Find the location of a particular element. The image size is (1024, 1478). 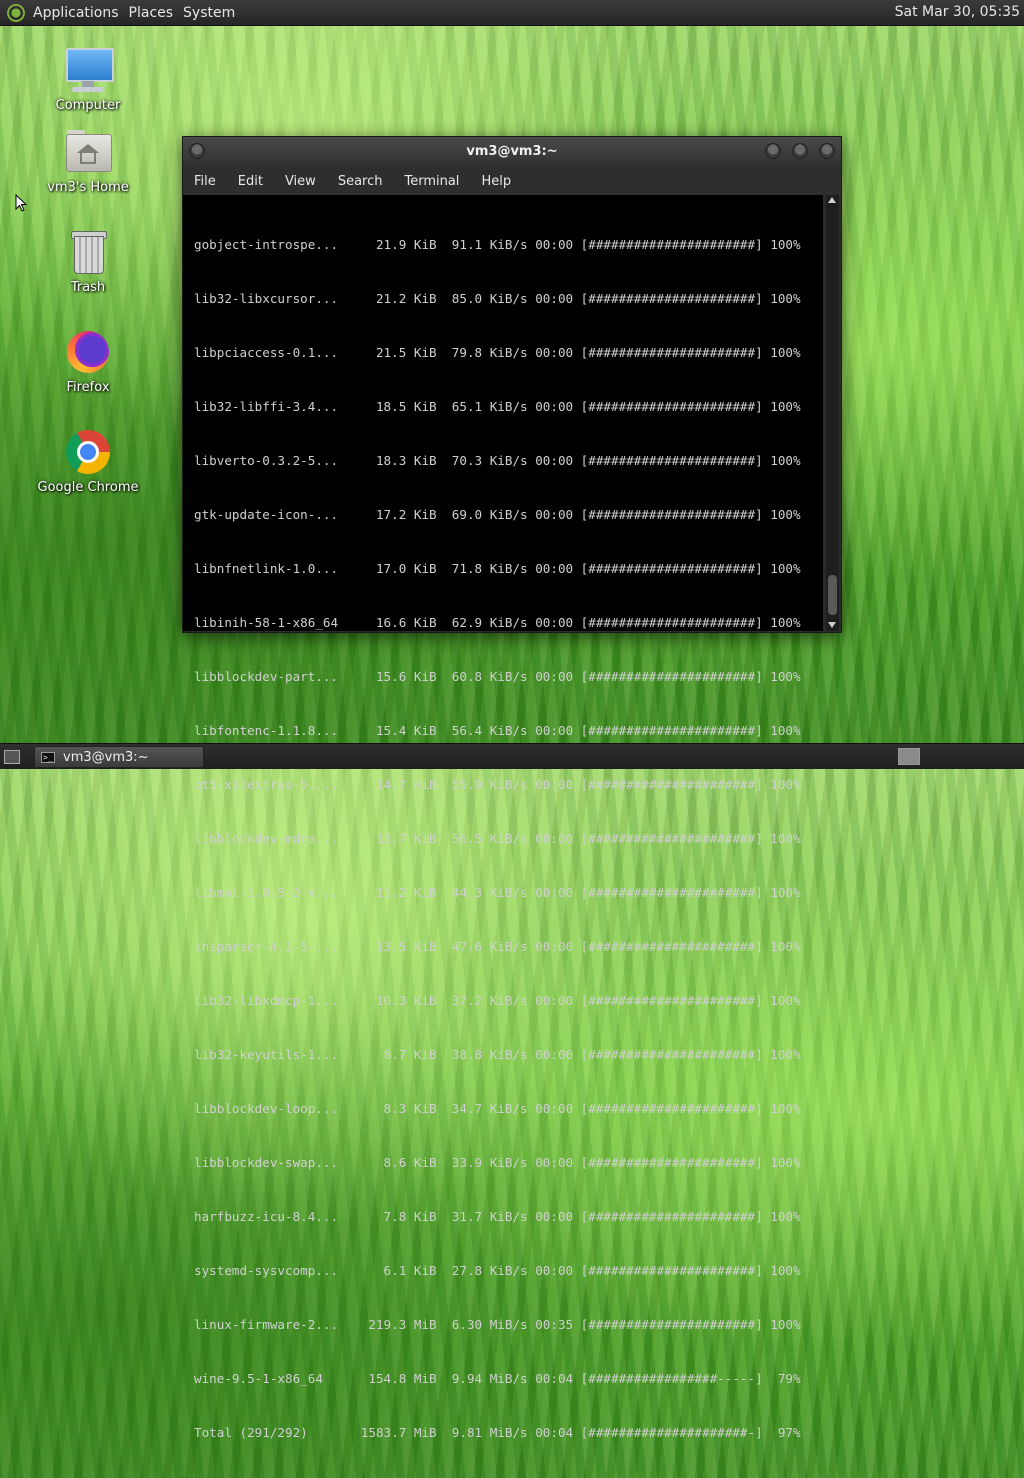

desktop-icon-label: Trash is located at coordinates (88, 287).